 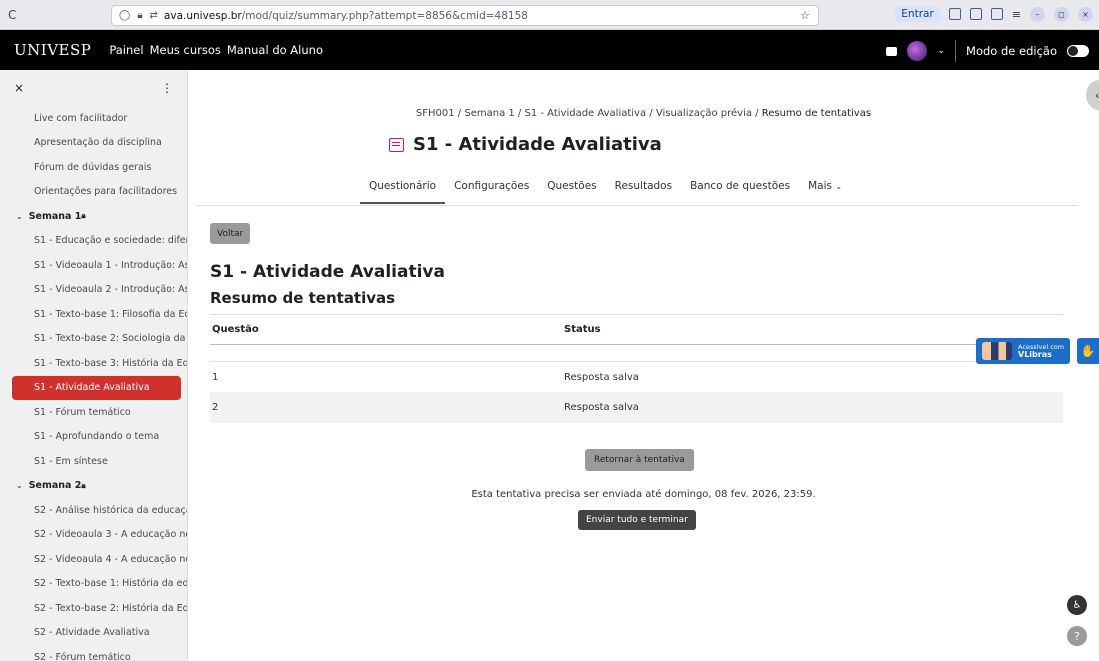 I want to click on menu-icon: ≡, so click(x=1016, y=14).